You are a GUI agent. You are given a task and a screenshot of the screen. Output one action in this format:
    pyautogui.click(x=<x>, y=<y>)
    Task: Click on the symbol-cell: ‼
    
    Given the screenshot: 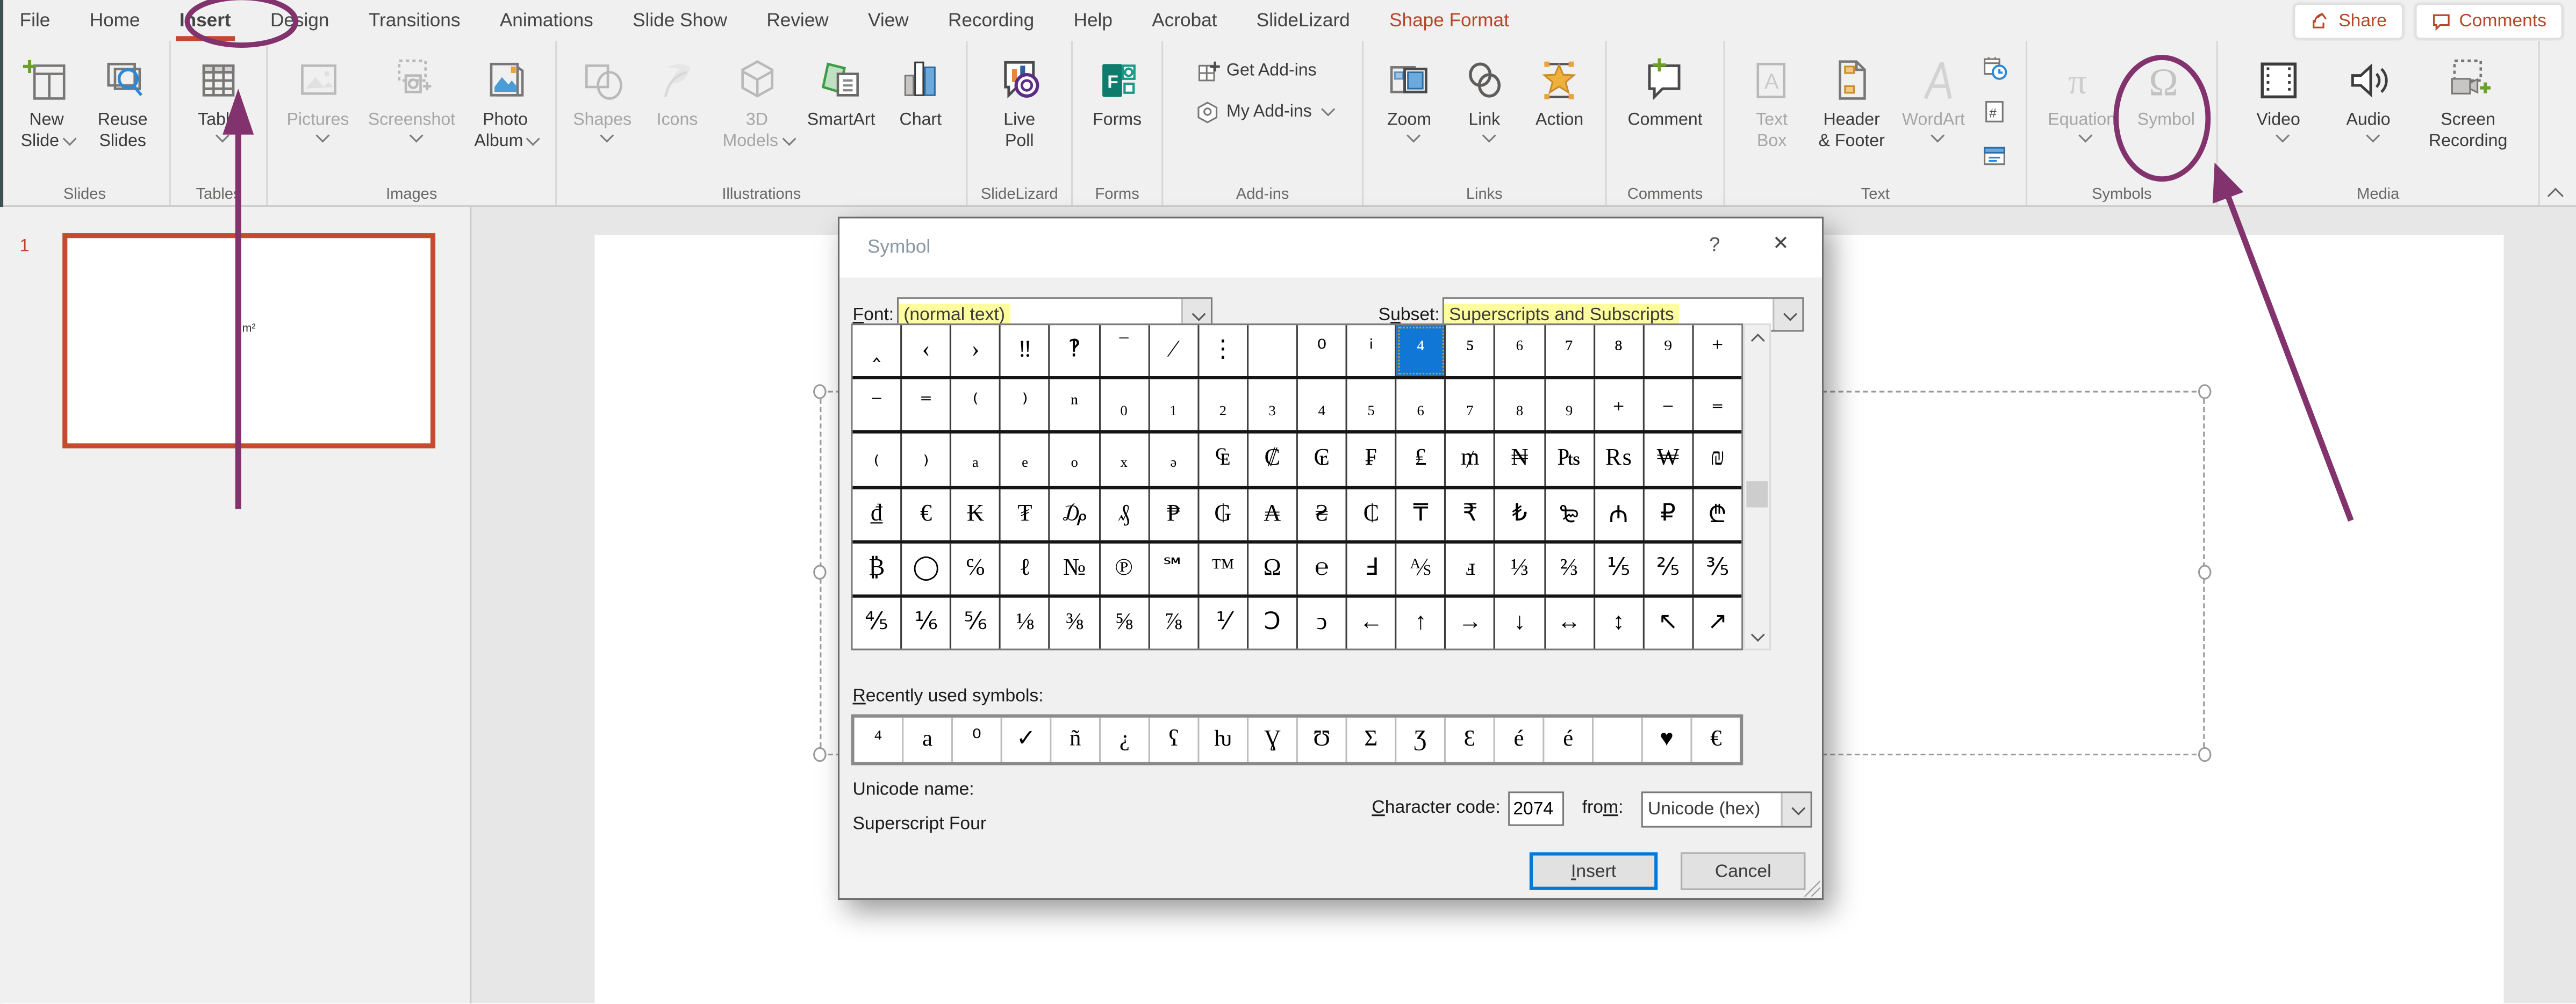 What is the action you would take?
    pyautogui.click(x=1026, y=351)
    